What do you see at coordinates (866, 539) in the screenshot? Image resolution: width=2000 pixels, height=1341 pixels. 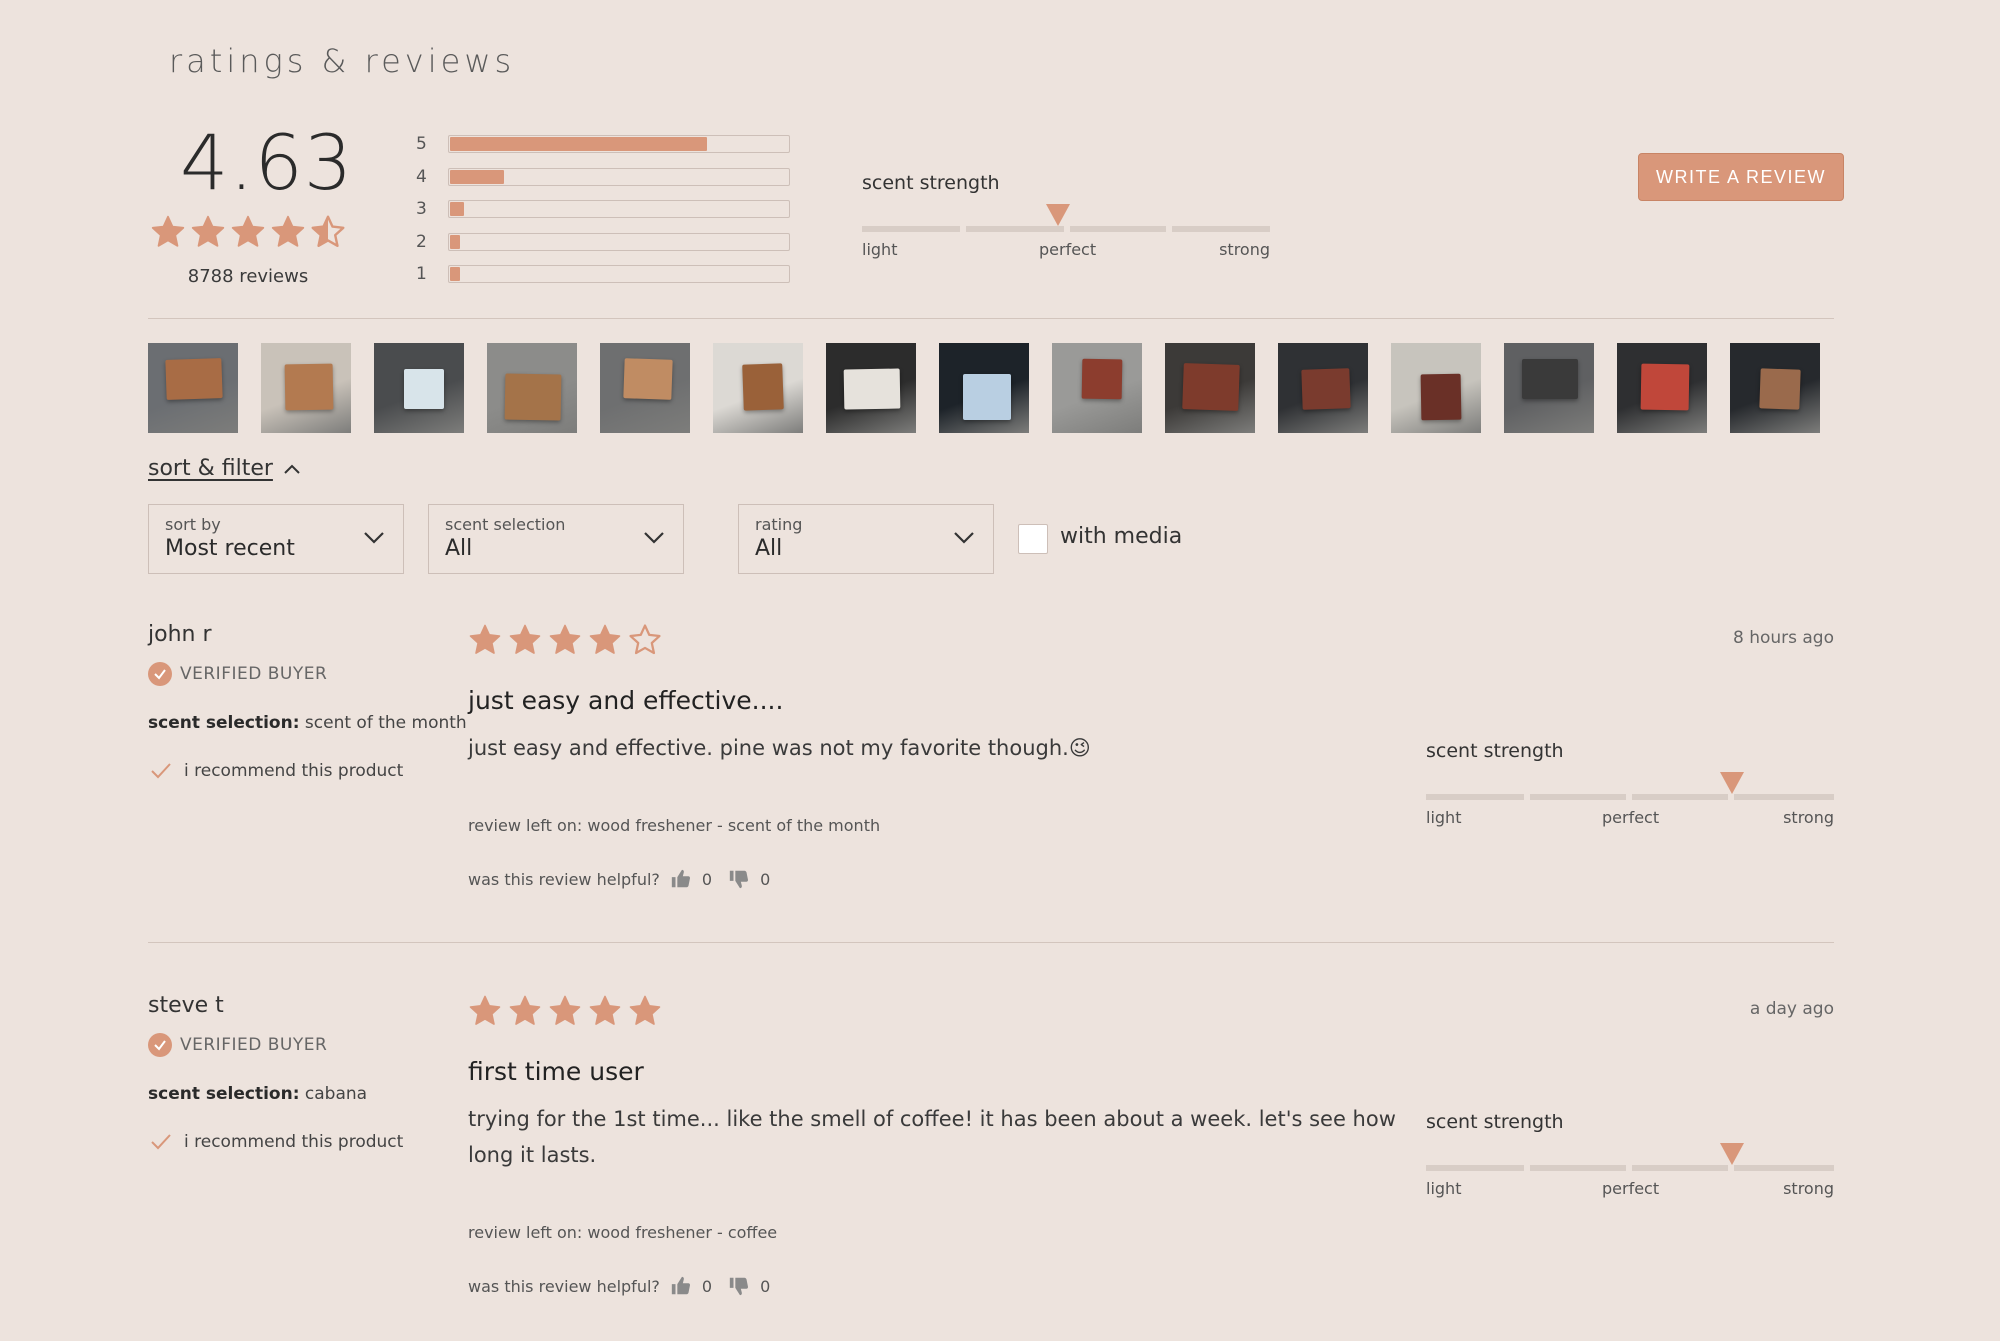 I see `rating-dropdown: rating All` at bounding box center [866, 539].